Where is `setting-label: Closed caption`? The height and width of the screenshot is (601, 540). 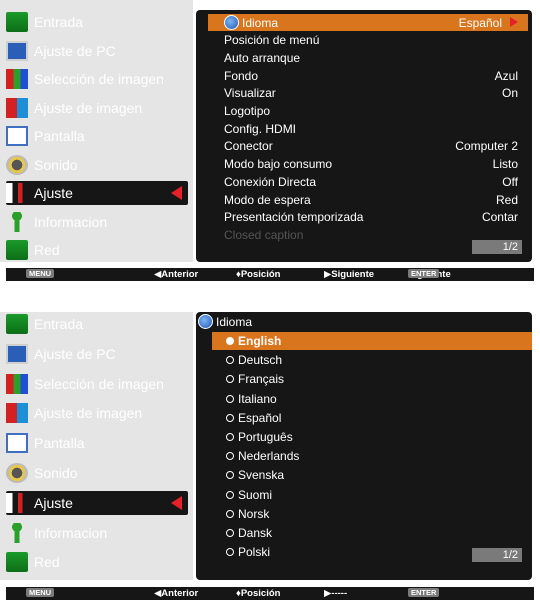
setting-label: Closed caption is located at coordinates (264, 234).